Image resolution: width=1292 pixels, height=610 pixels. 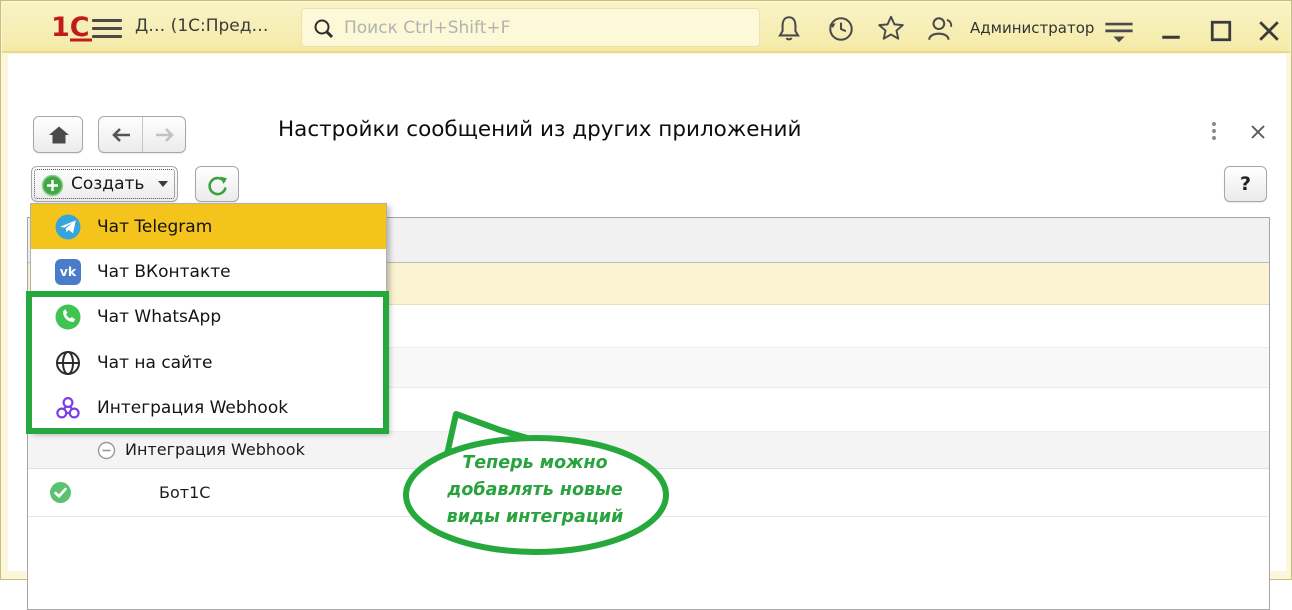 What do you see at coordinates (841, 29) in the screenshot?
I see `history-icon` at bounding box center [841, 29].